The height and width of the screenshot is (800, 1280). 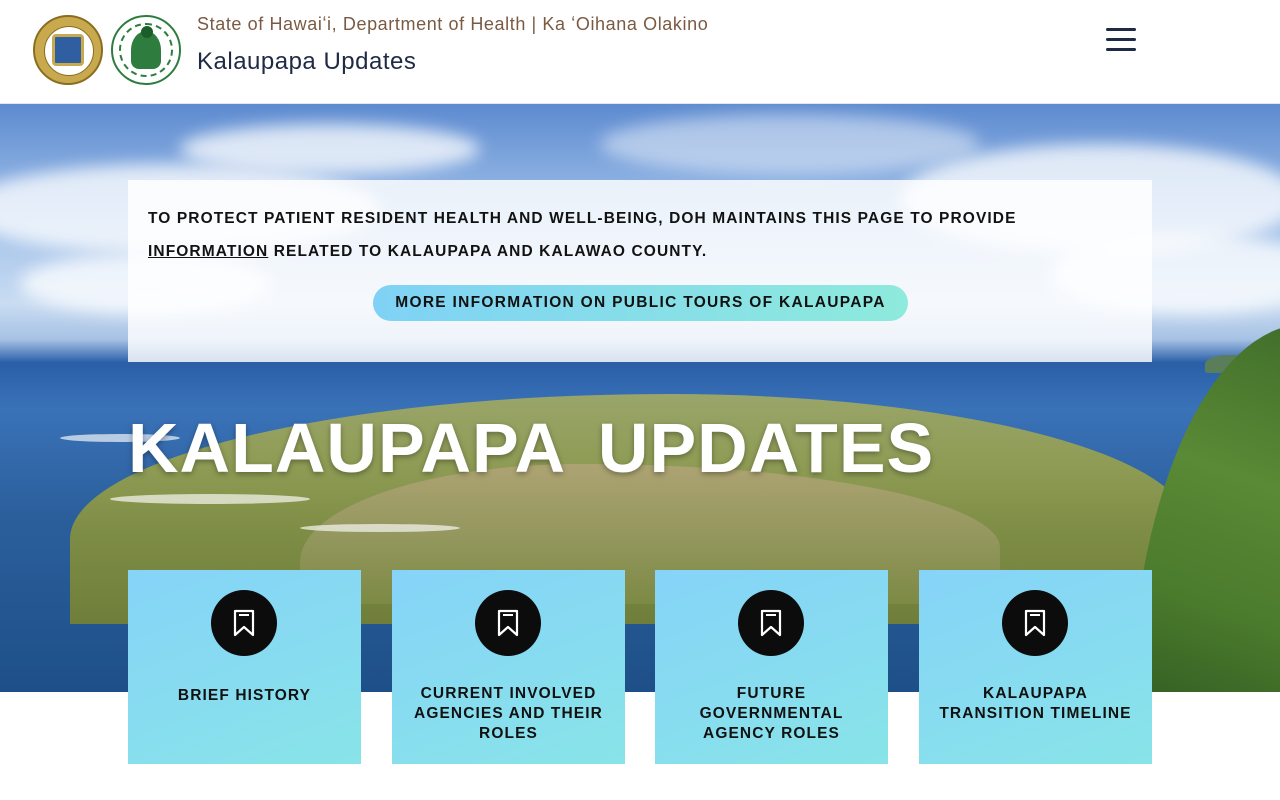 I want to click on card-label: BRIEF HISTORY, so click(x=244, y=695).